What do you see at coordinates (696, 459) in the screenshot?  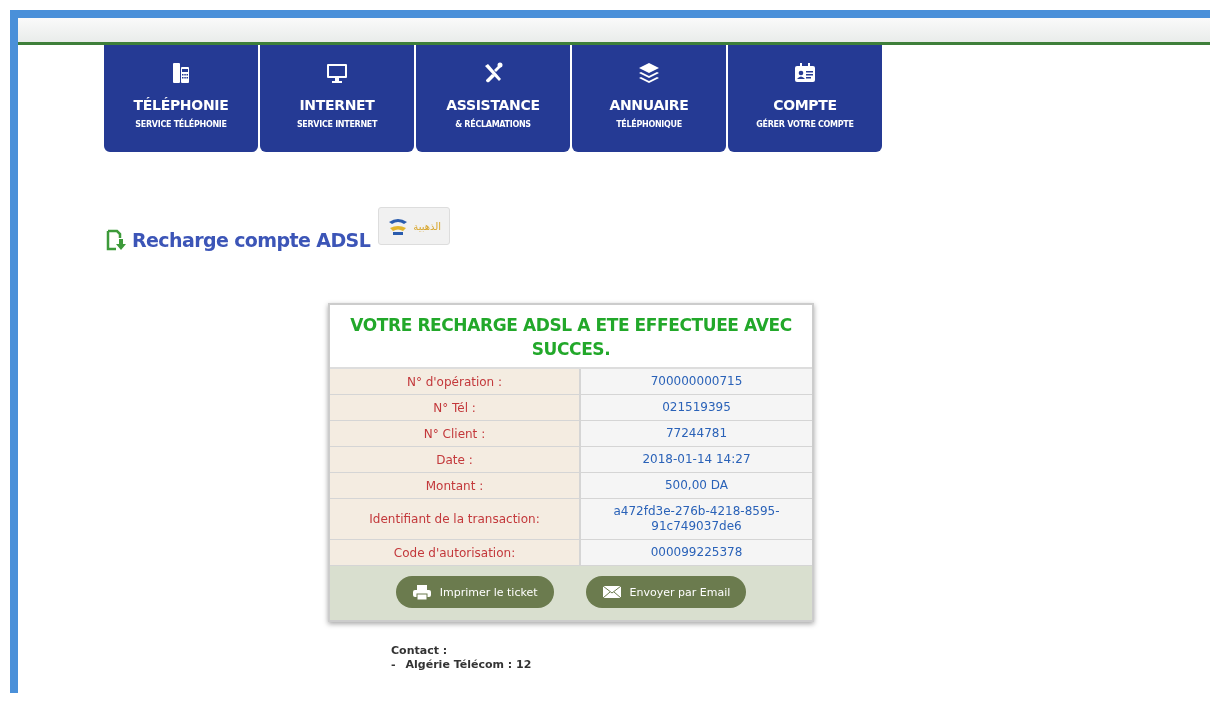 I see `field-value: 2018-01-14 14:27` at bounding box center [696, 459].